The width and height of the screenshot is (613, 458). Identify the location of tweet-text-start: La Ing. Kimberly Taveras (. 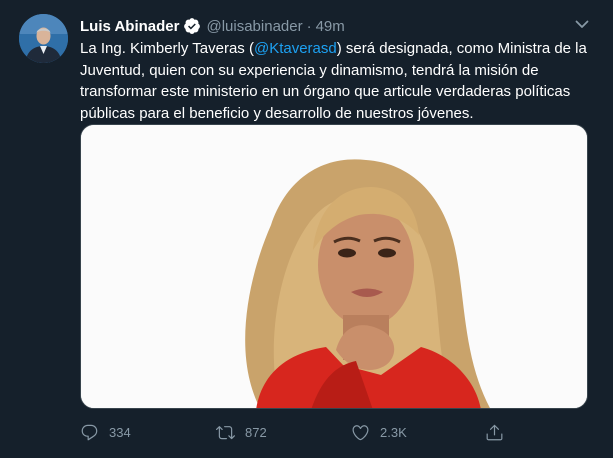
(167, 48).